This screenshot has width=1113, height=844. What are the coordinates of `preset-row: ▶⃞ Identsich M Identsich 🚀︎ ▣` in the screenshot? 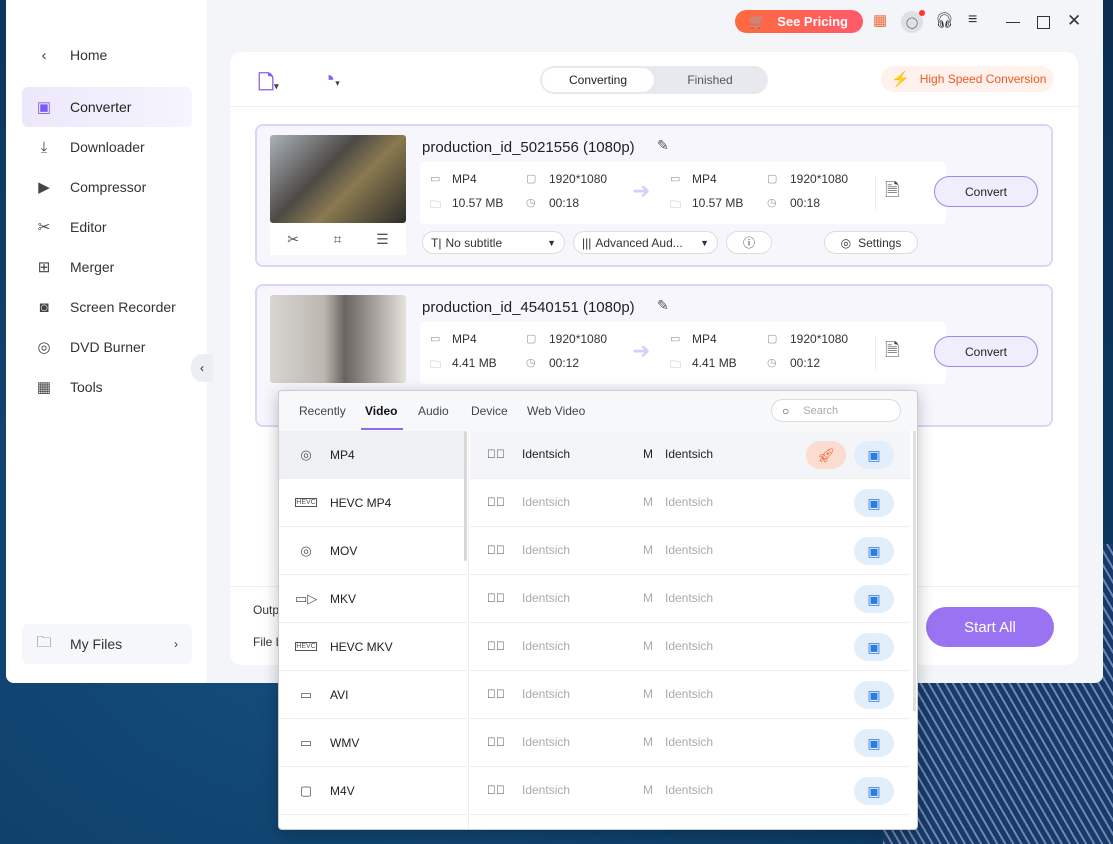 It's located at (690, 455).